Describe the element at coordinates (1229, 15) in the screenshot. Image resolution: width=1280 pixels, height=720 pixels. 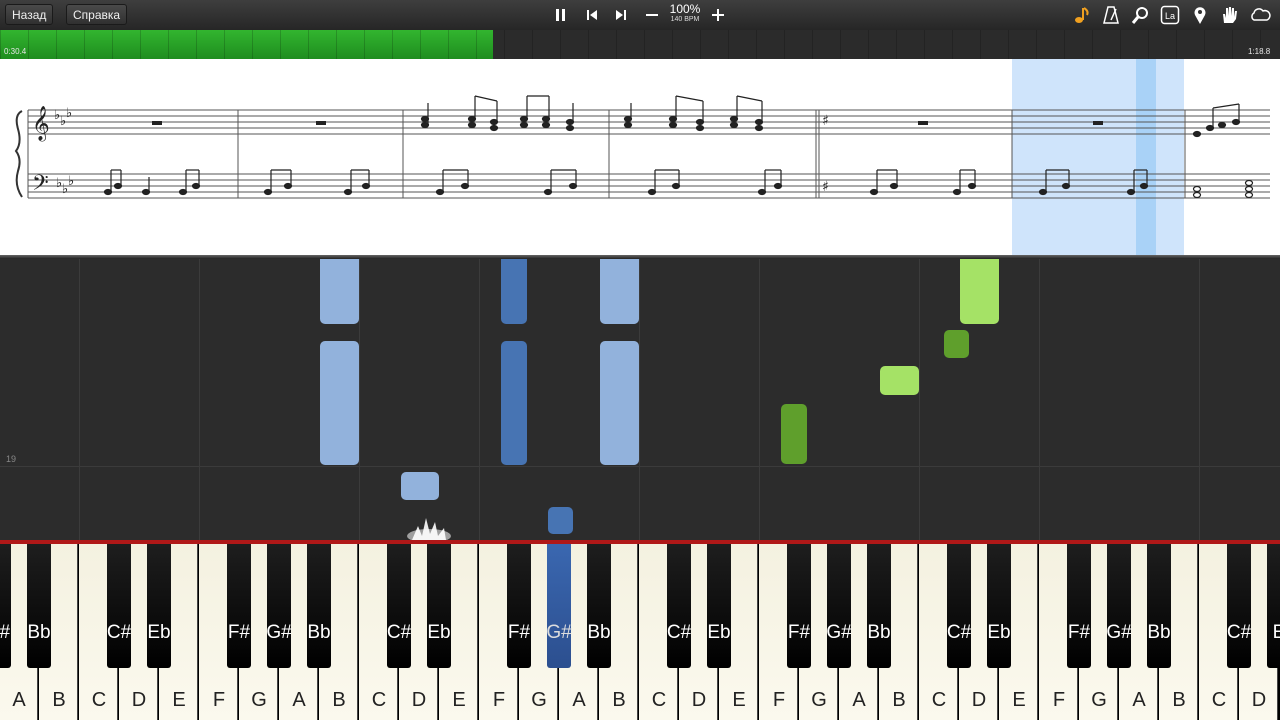
I see `hand-icon` at that location.